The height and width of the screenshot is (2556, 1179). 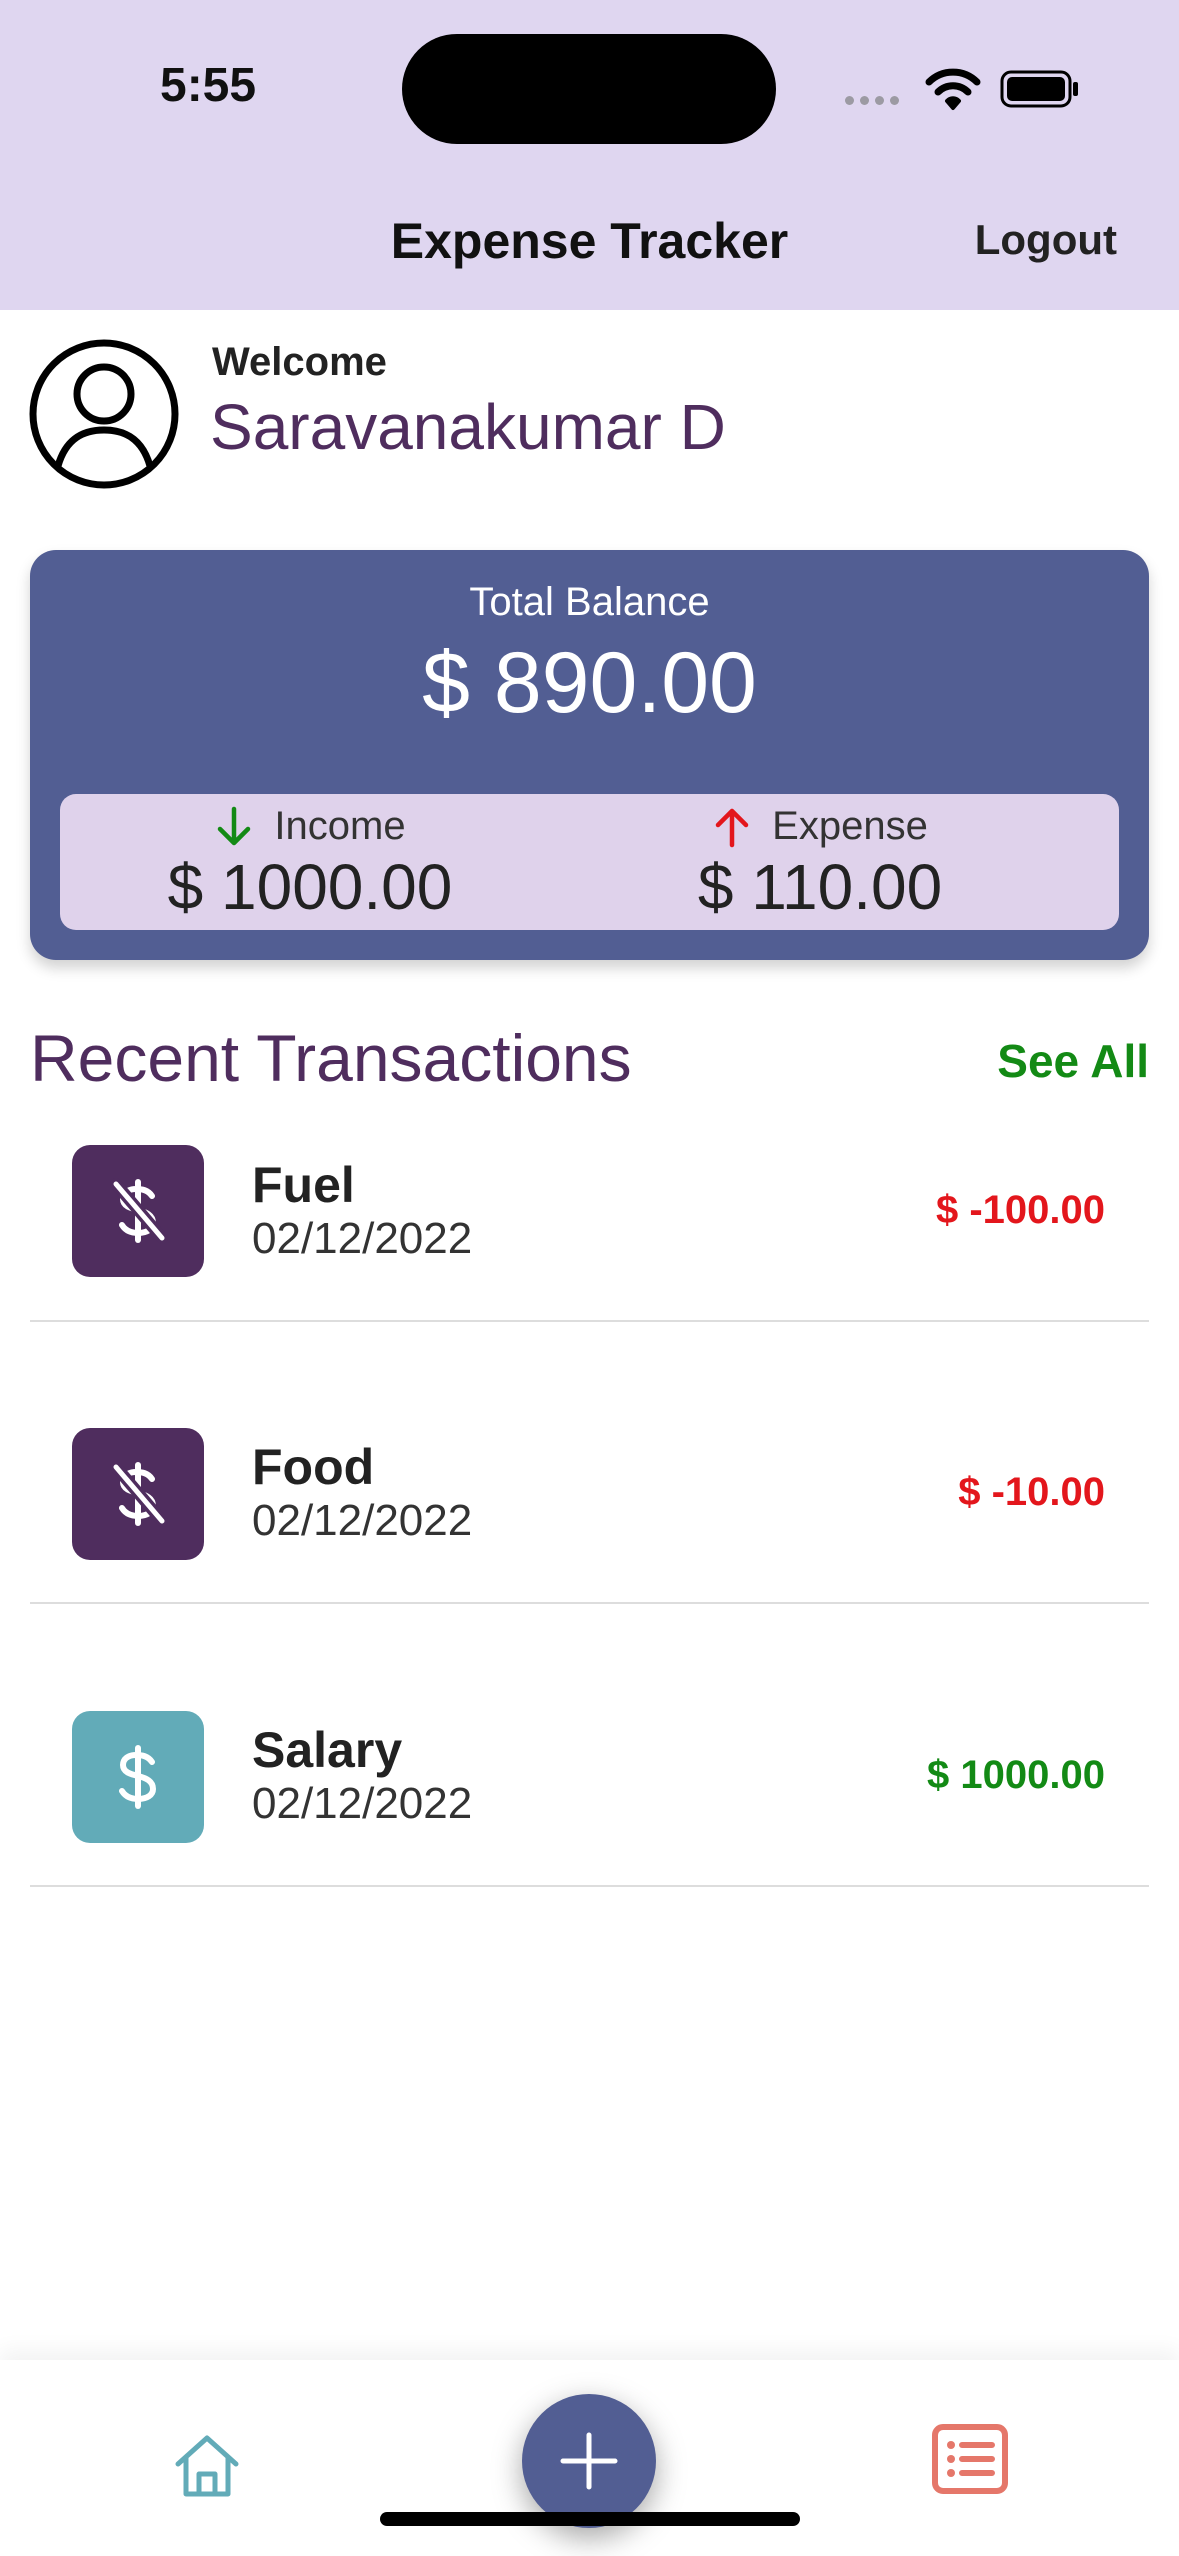 I want to click on home-indicator, so click(x=590, y=2519).